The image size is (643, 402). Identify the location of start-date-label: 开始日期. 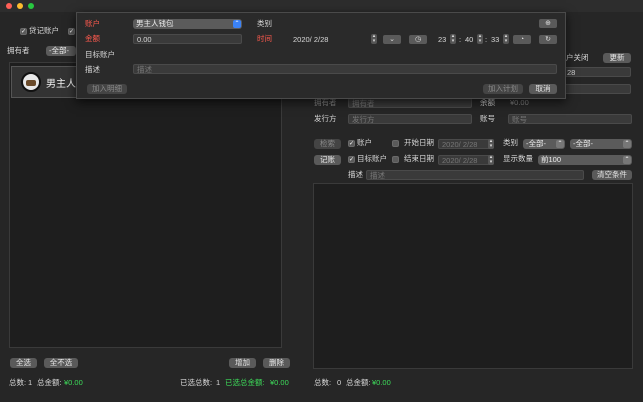
(419, 142).